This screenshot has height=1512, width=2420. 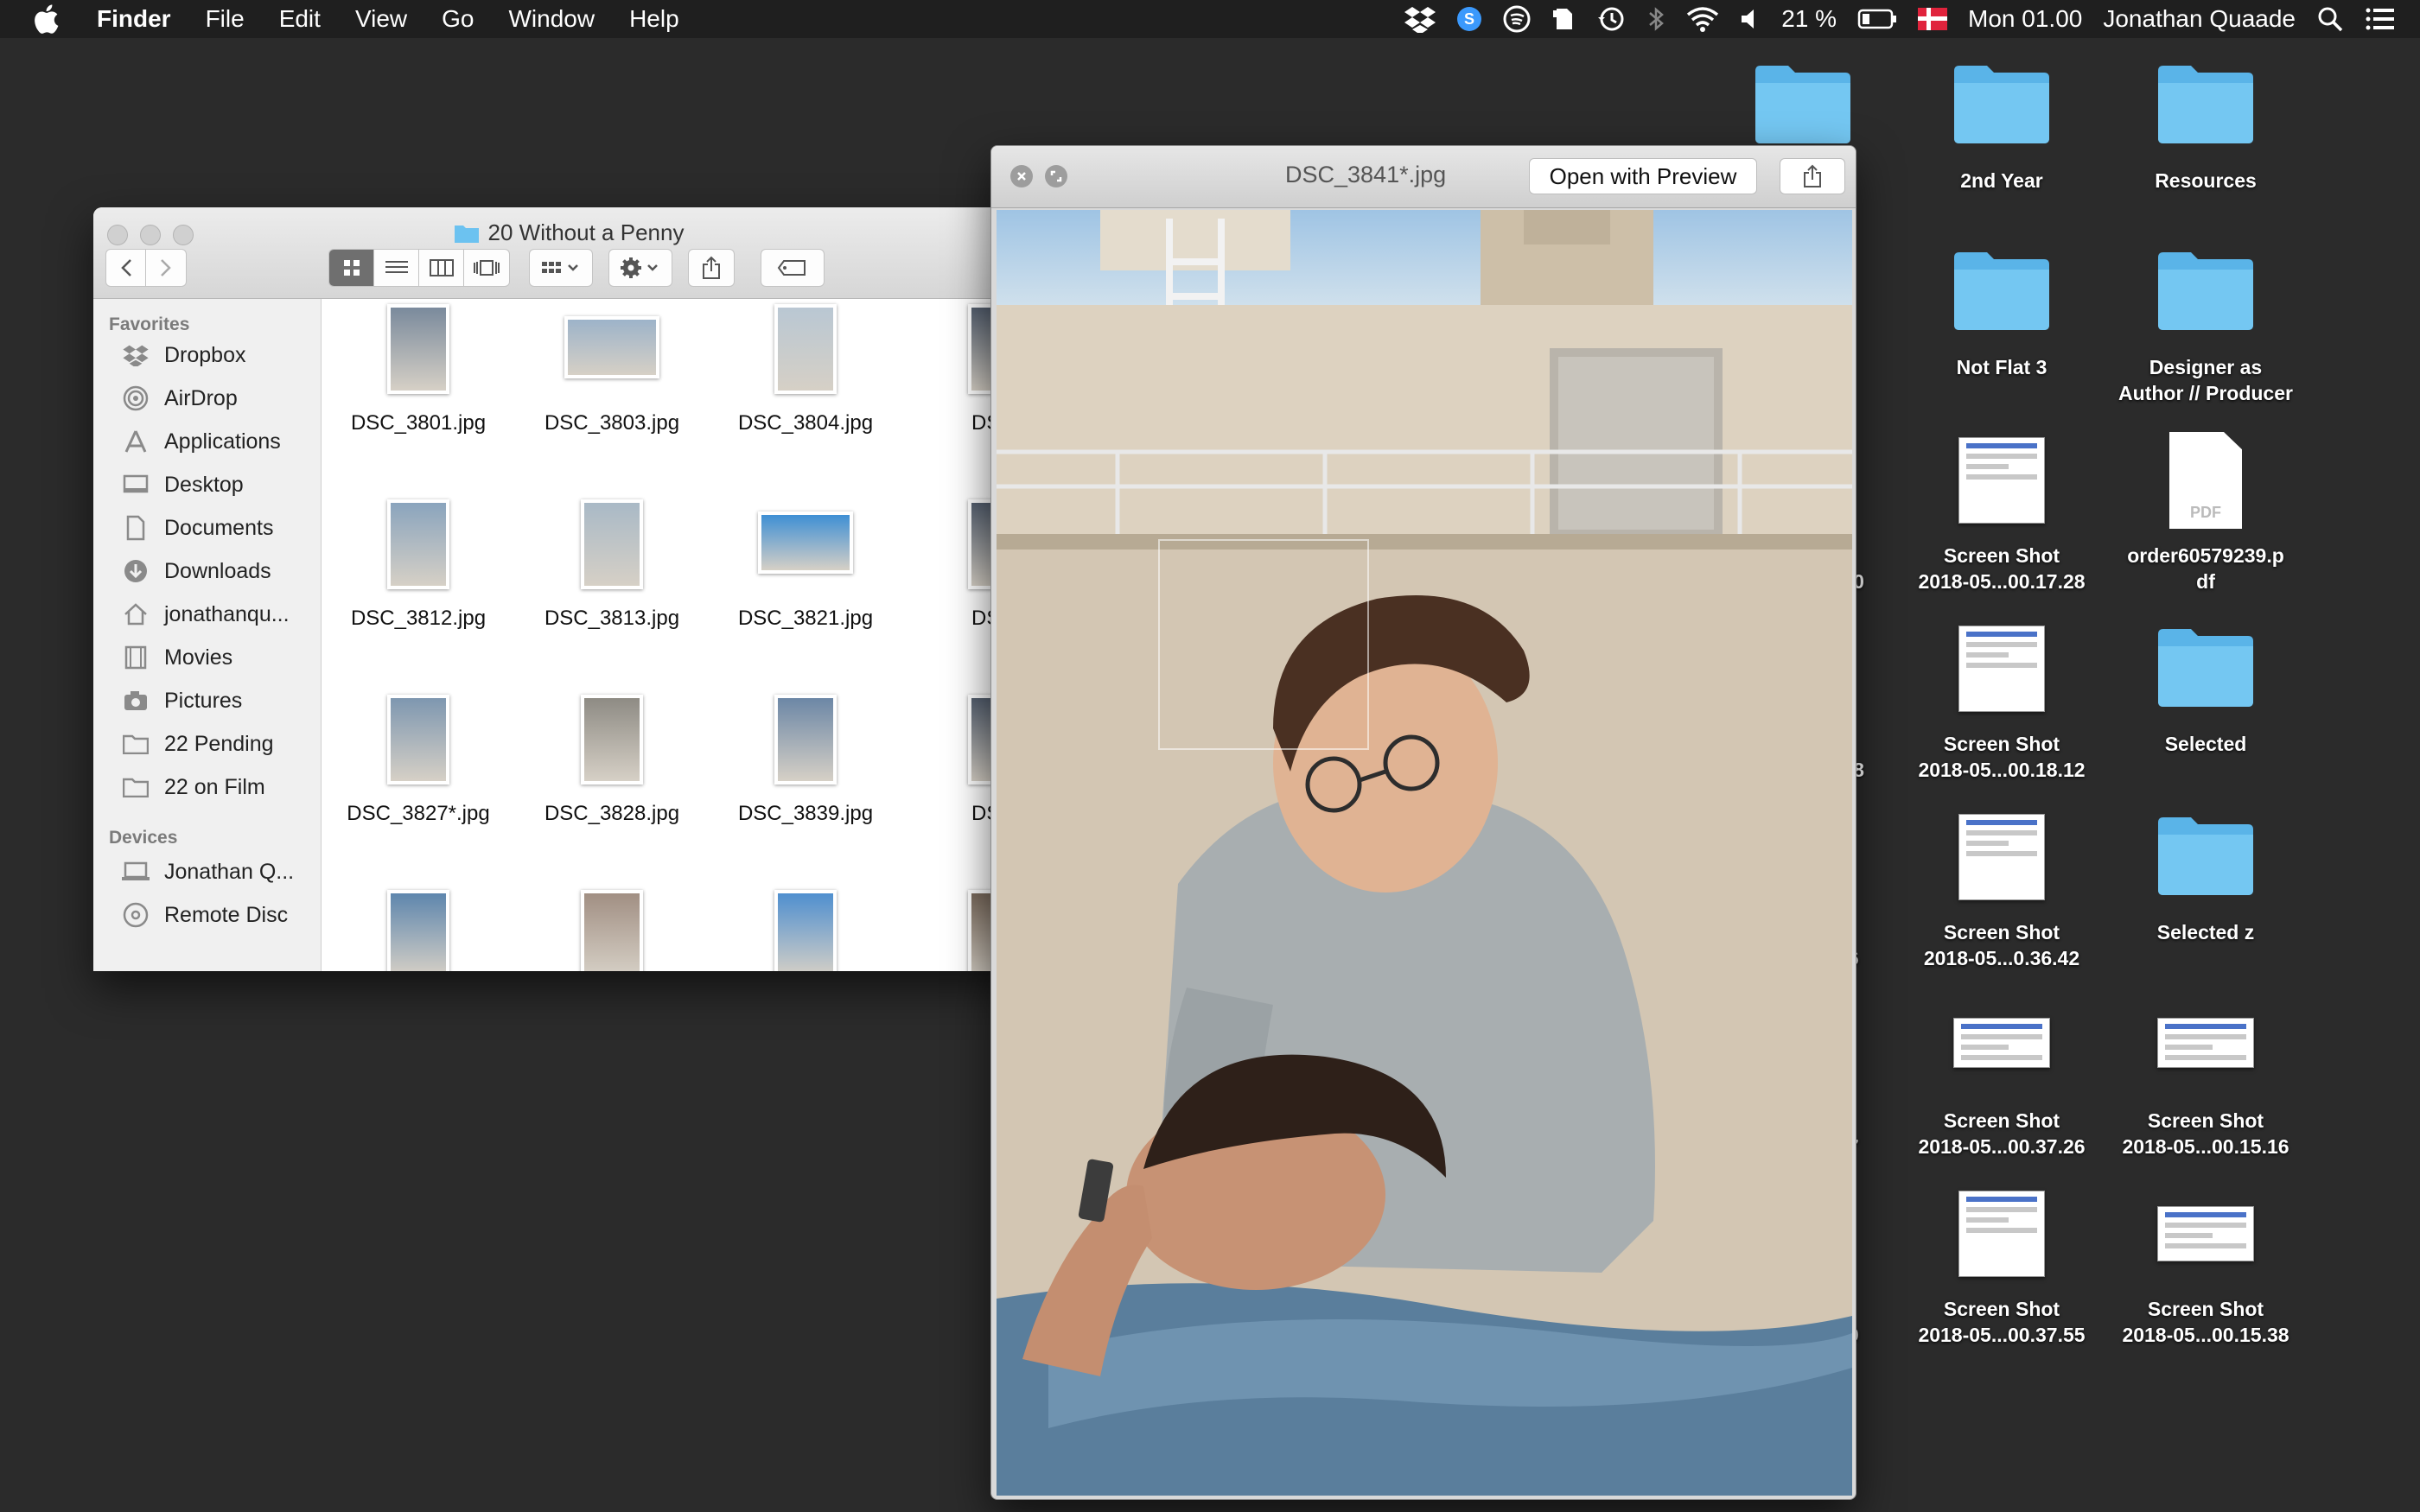 What do you see at coordinates (1643, 176) in the screenshot?
I see `open-with-preview-button: Open with Preview` at bounding box center [1643, 176].